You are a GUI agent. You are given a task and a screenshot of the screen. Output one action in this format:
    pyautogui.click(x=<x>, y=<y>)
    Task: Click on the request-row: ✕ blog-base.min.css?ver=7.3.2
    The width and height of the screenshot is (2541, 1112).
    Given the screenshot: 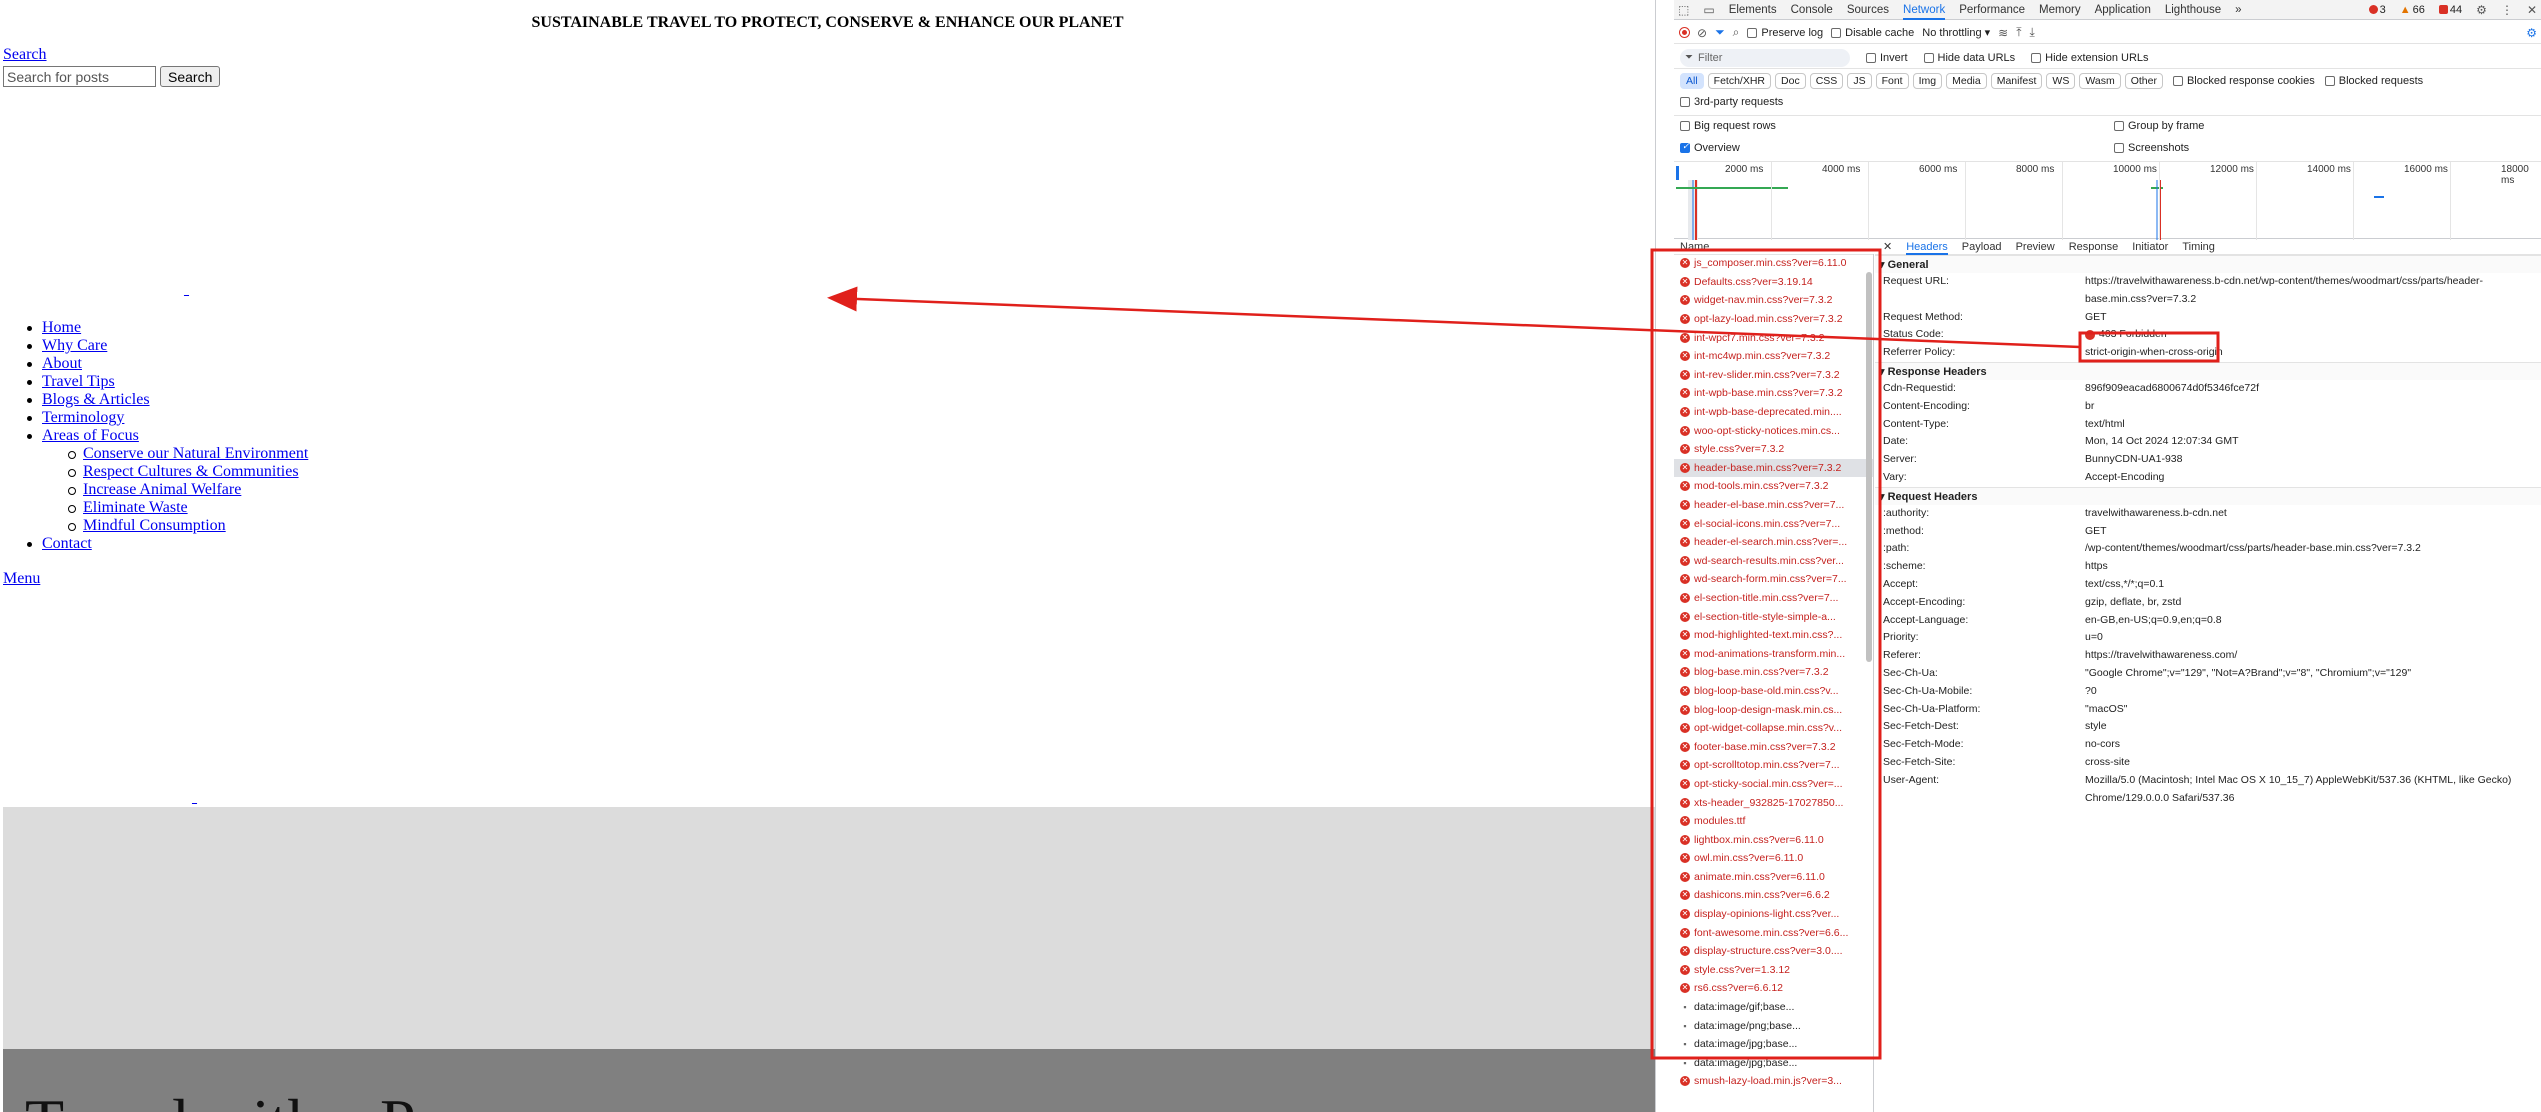 What is the action you would take?
    pyautogui.click(x=1773, y=672)
    